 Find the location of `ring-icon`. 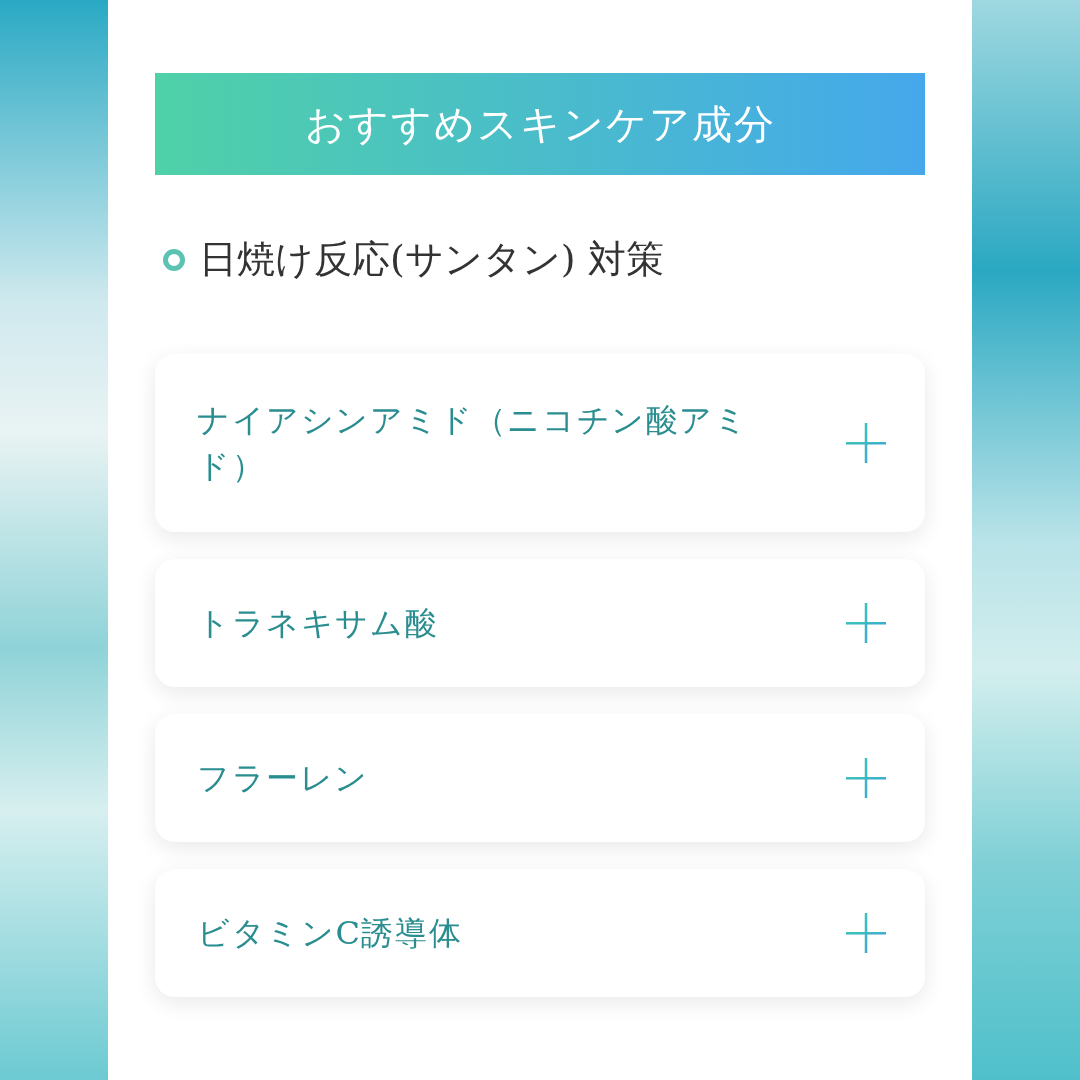

ring-icon is located at coordinates (174, 259).